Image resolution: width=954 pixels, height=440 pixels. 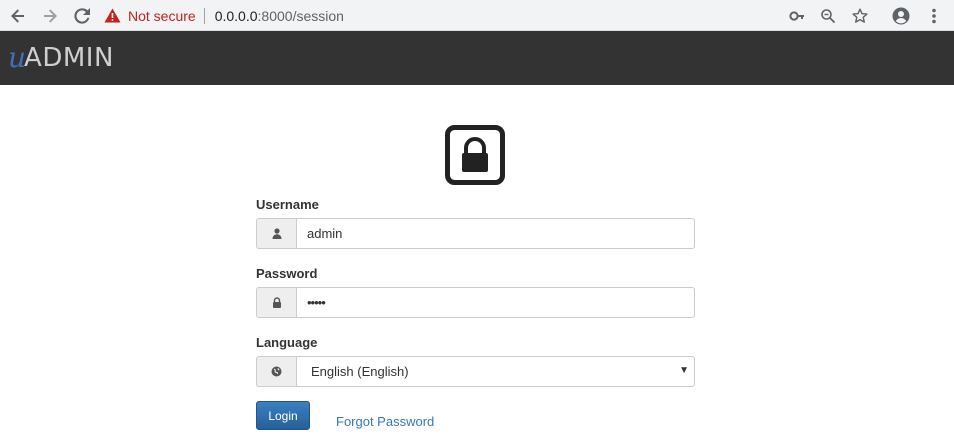 What do you see at coordinates (495, 233) in the screenshot?
I see `username-input: admin` at bounding box center [495, 233].